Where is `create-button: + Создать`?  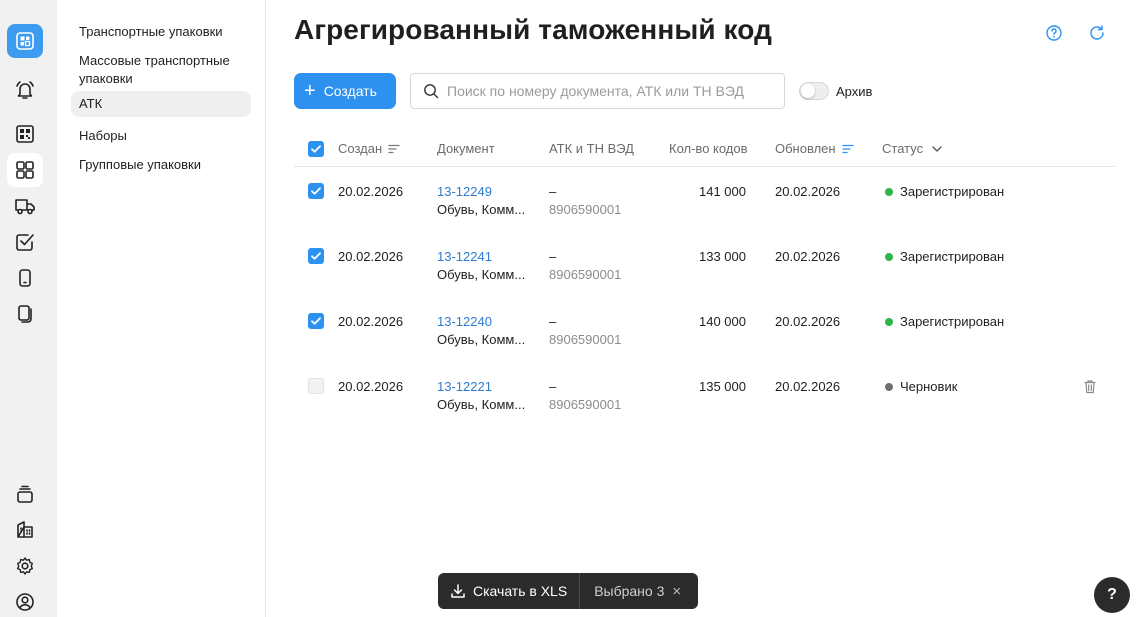 create-button: + Создать is located at coordinates (345, 91).